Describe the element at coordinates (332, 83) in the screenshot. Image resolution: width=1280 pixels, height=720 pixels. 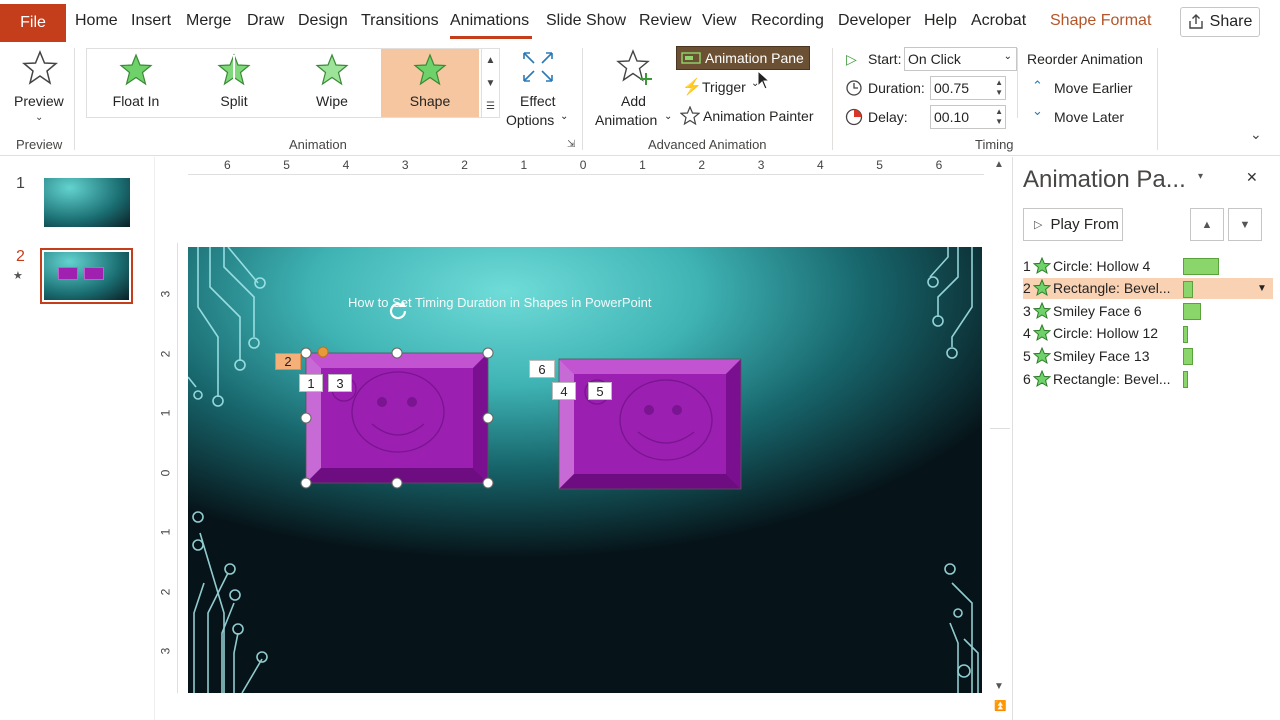
I see `gallery-item-wipe: Wipe` at that location.